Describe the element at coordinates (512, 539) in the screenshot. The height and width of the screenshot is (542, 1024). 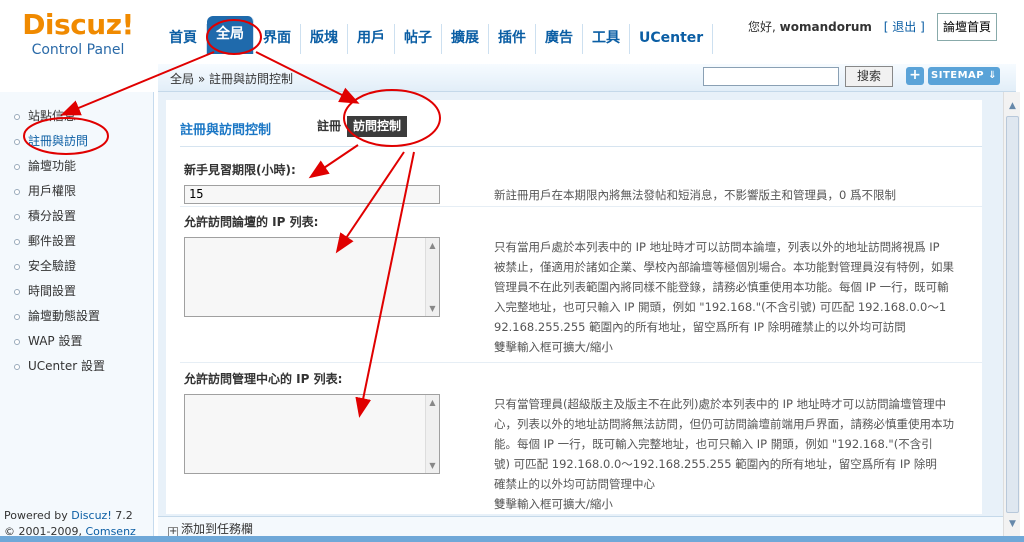
I see `bottom-border` at that location.